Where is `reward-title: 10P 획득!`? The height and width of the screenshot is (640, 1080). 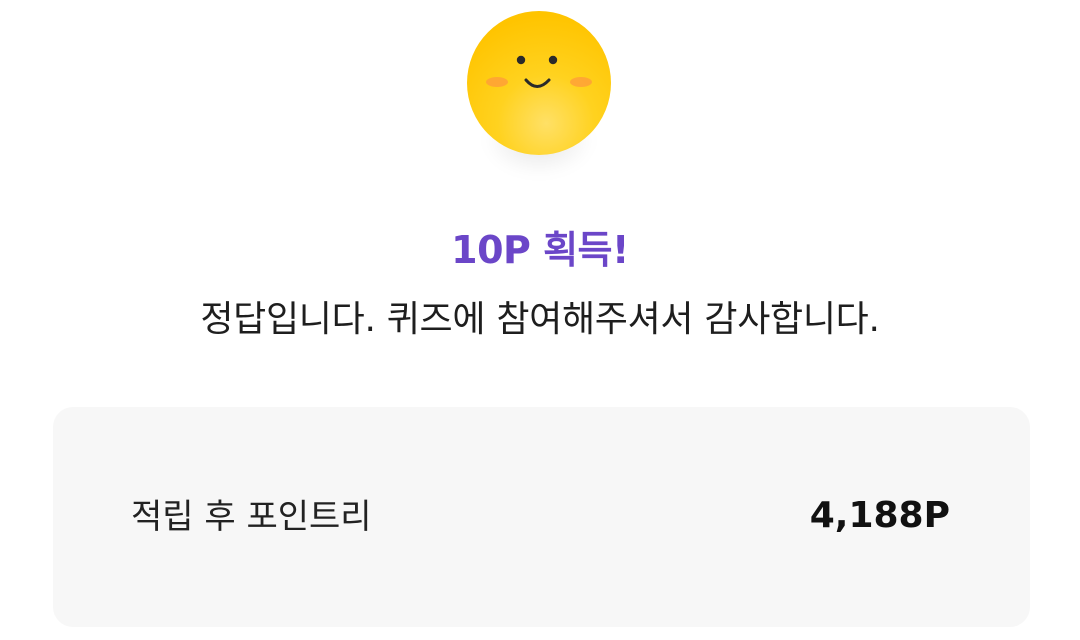
reward-title: 10P 획득! is located at coordinates (540, 250).